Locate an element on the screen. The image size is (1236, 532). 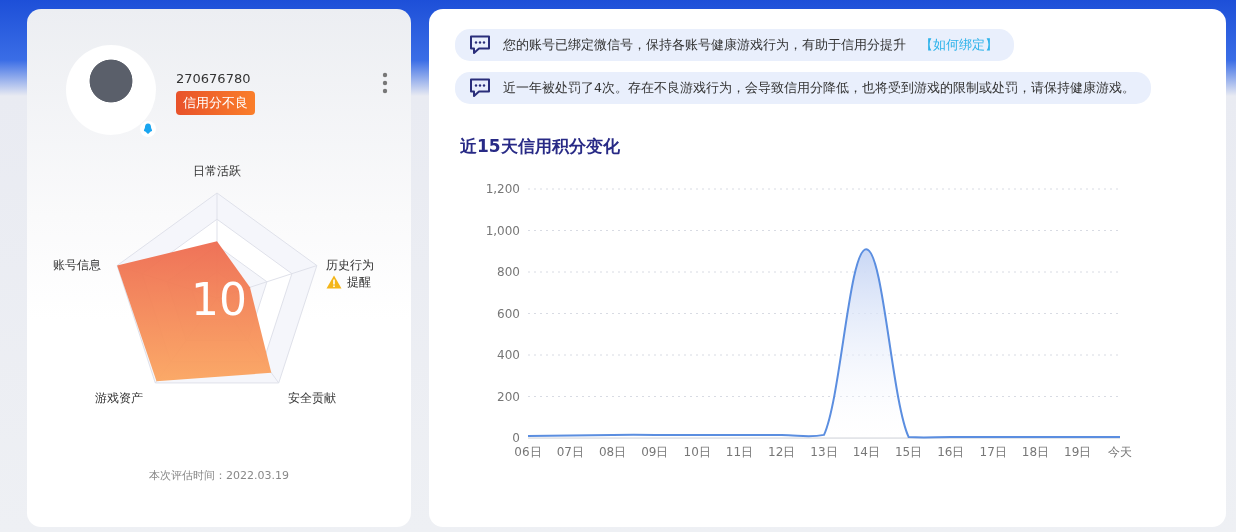
account-id: 270676780 is located at coordinates (213, 78).